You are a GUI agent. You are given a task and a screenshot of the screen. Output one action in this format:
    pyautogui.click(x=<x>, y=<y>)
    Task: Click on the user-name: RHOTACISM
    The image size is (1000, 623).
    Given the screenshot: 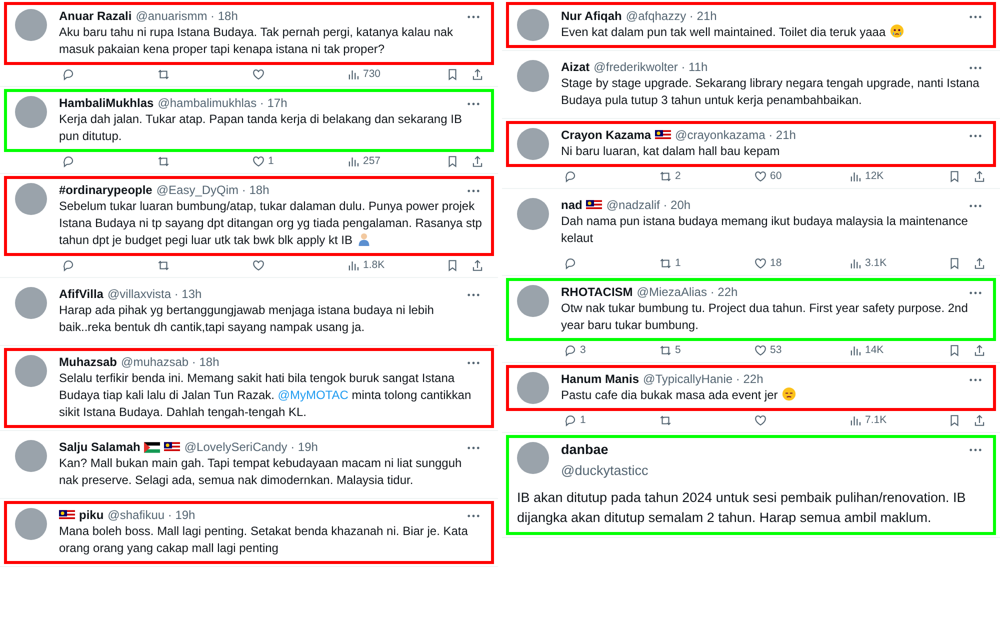 What is the action you would take?
    pyautogui.click(x=597, y=292)
    